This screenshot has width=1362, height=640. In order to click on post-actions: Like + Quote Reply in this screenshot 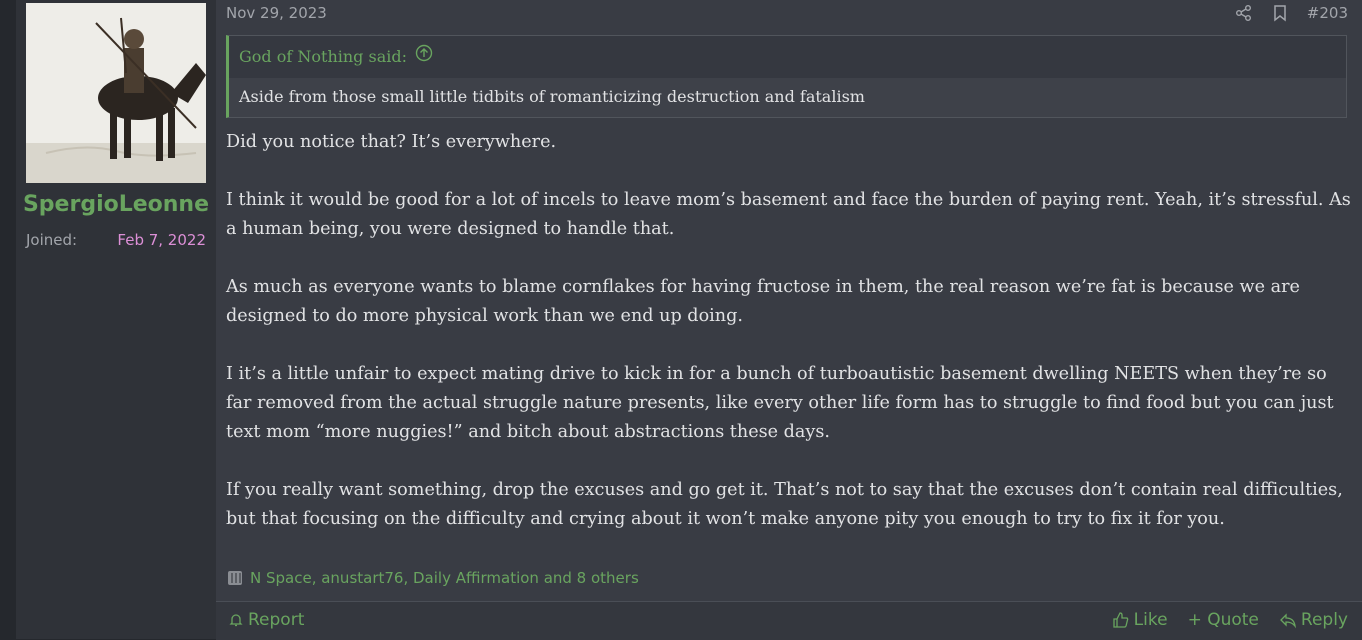, I will do `click(1230, 620)`.